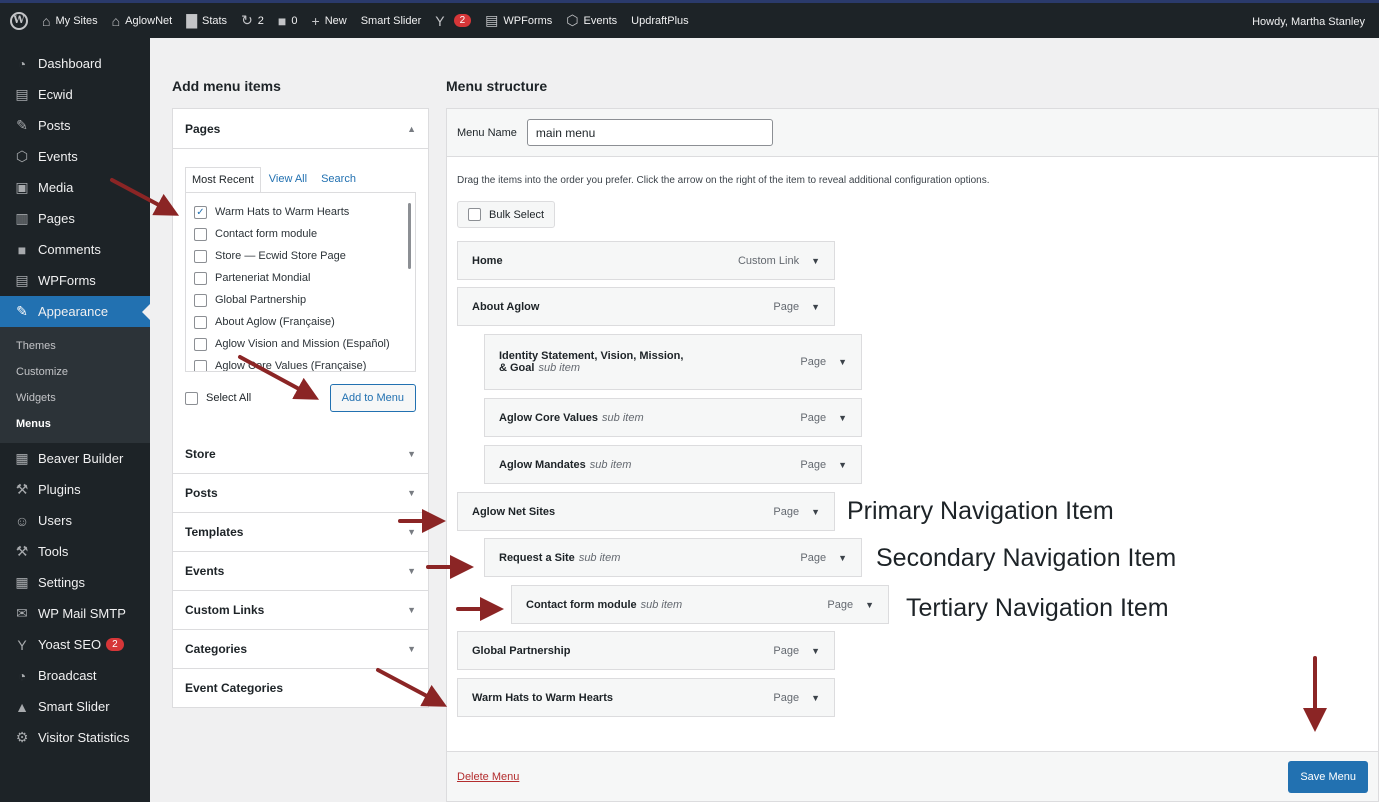 The width and height of the screenshot is (1379, 802). Describe the element at coordinates (391, 21) in the screenshot. I see `admin-bar-item-smart-slider: Smart Slider` at that location.